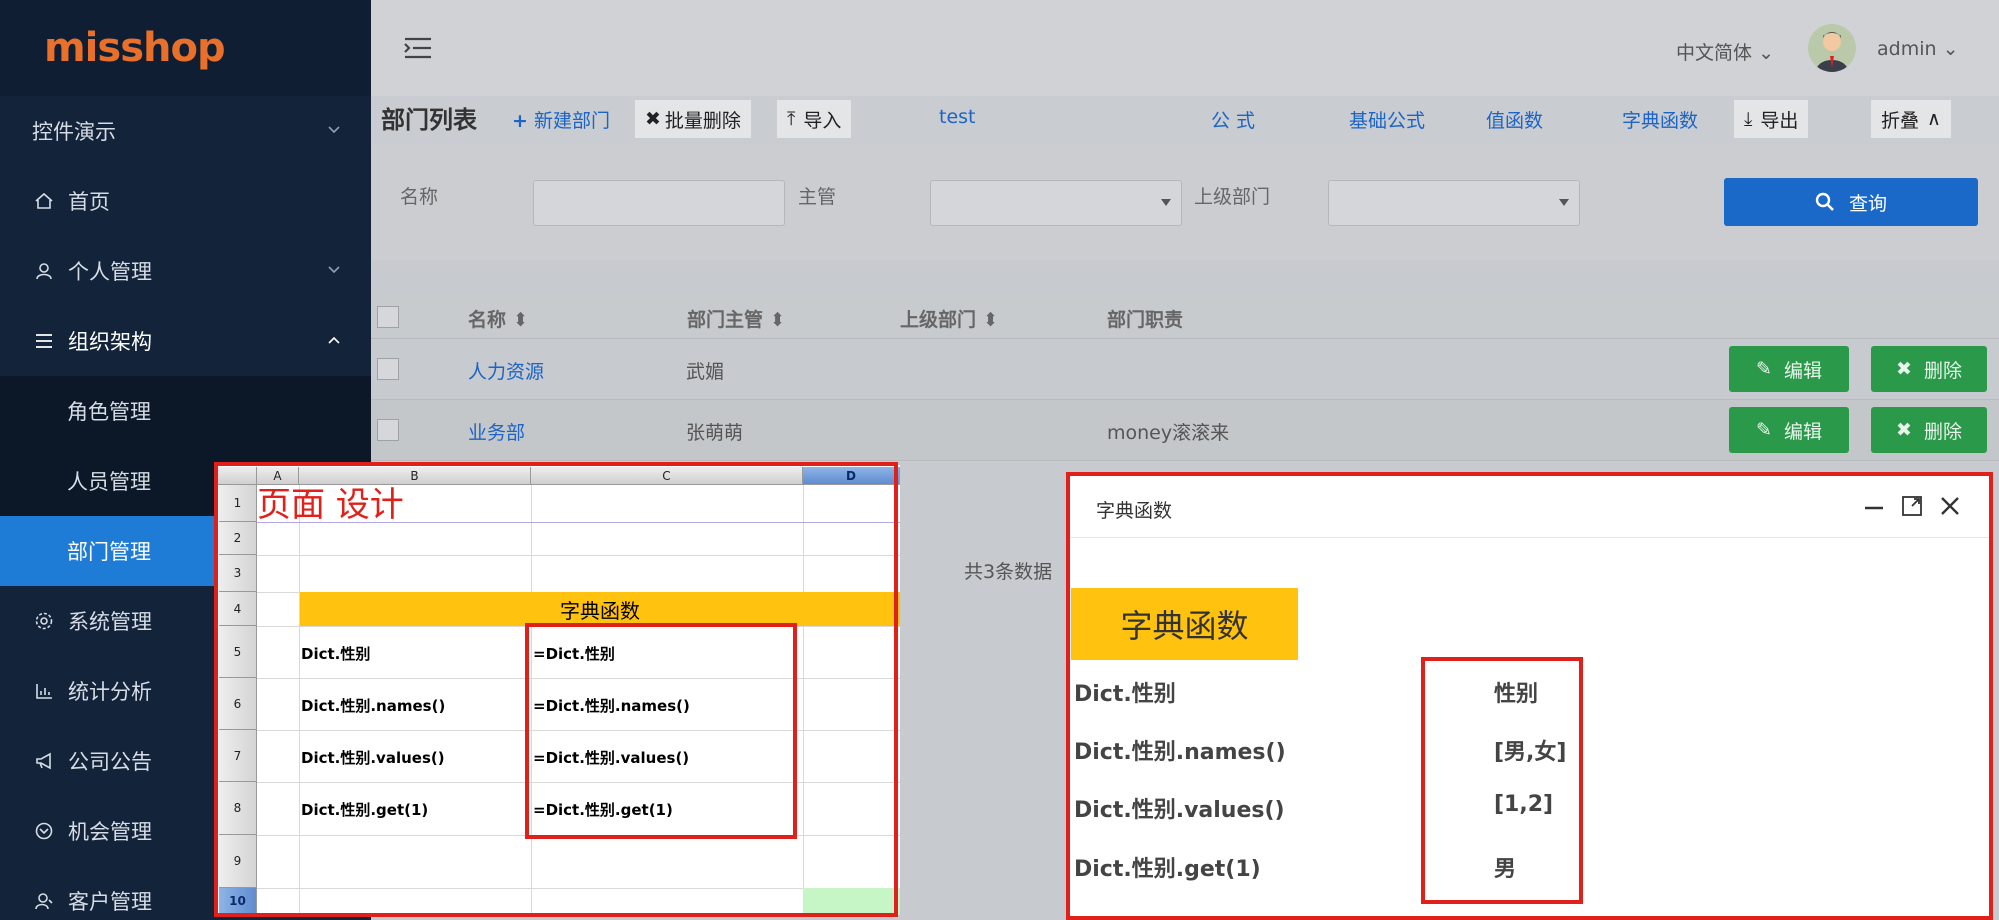 The width and height of the screenshot is (1999, 920). I want to click on header-label: 部门主管, so click(725, 320).